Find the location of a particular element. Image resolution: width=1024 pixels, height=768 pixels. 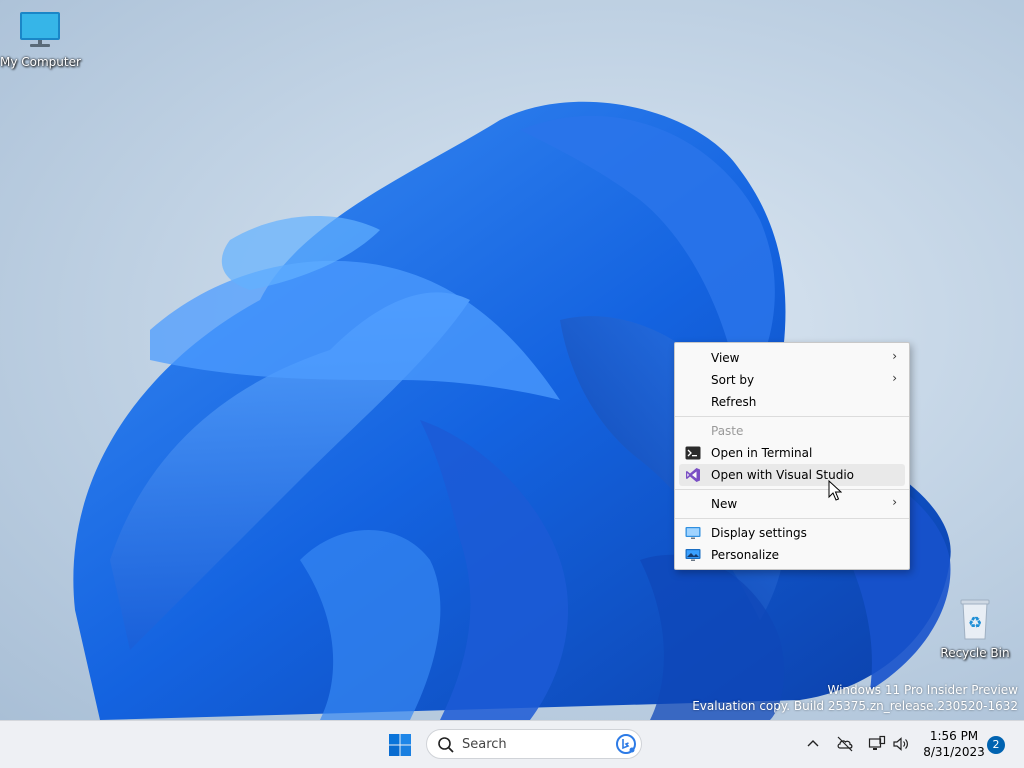

menu-item-display-settings: Display settings is located at coordinates (792, 533).